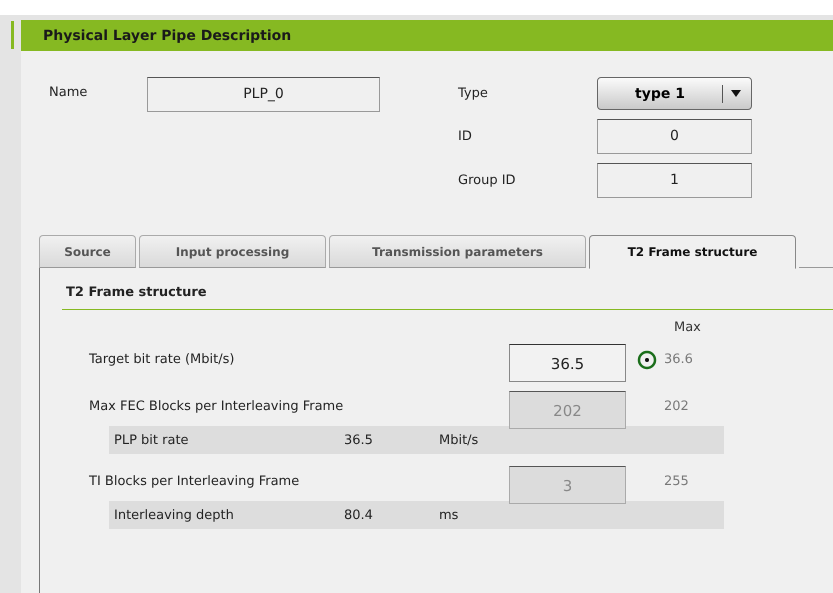 This screenshot has height=593, width=833. What do you see at coordinates (736, 93) in the screenshot?
I see `caret-icon` at bounding box center [736, 93].